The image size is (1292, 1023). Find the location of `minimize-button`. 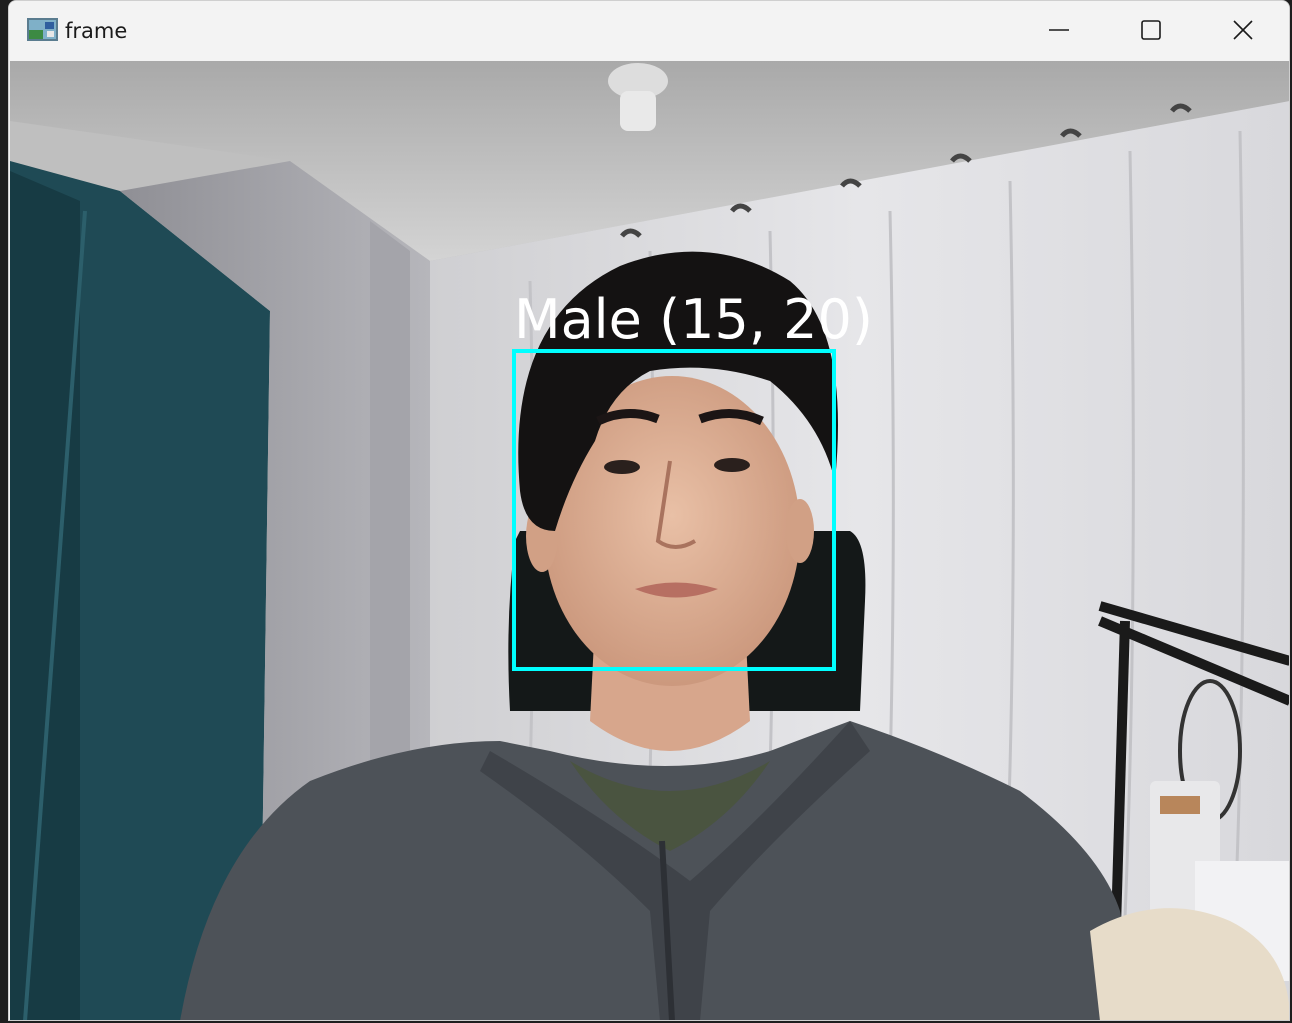

minimize-button is located at coordinates (1059, 30).